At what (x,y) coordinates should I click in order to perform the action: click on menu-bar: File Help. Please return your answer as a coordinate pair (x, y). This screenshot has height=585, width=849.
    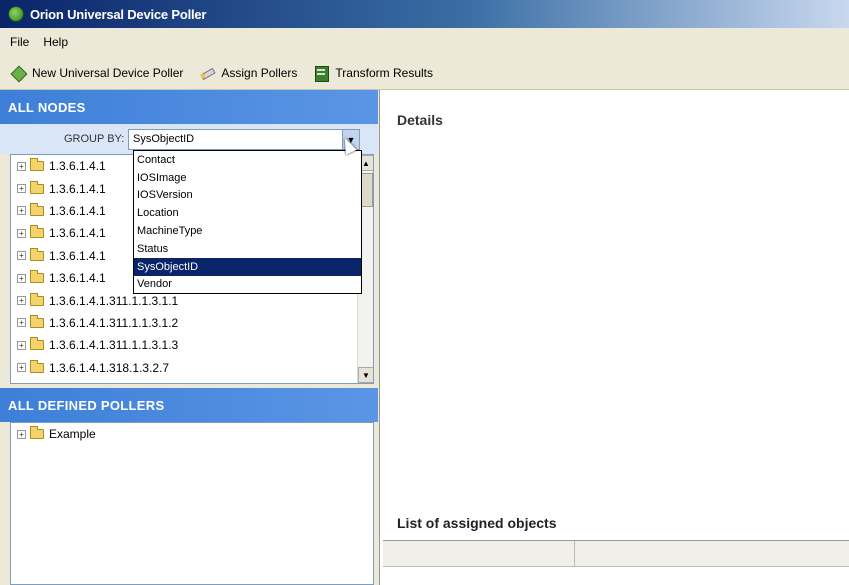
    Looking at the image, I should click on (424, 42).